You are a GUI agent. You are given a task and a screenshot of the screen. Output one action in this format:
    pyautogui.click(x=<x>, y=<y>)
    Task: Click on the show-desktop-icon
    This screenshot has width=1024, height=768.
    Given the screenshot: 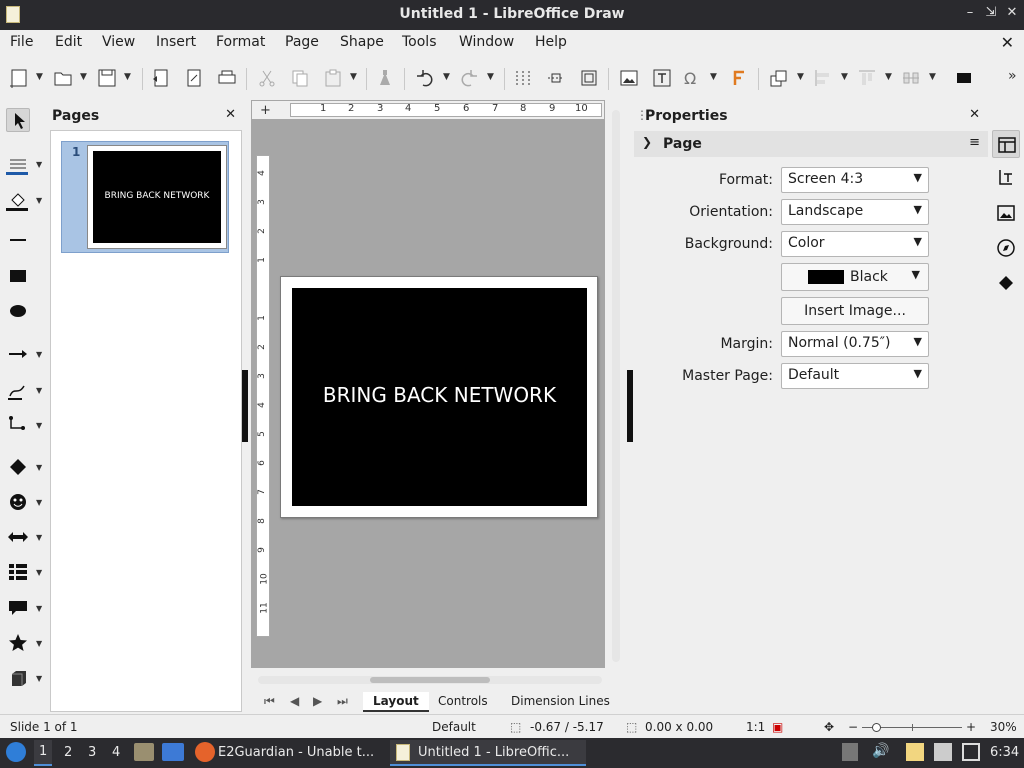 What is the action you would take?
    pyautogui.click(x=173, y=752)
    